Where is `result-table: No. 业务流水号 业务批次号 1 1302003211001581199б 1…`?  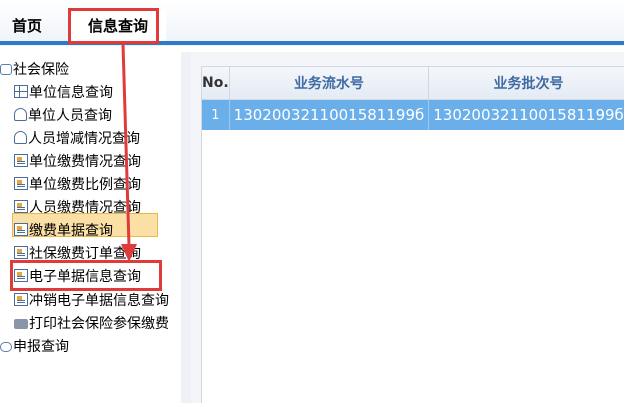
result-table: No. 业务流水号 业务批次号 1 1302003211001581199б 1… is located at coordinates (413, 98).